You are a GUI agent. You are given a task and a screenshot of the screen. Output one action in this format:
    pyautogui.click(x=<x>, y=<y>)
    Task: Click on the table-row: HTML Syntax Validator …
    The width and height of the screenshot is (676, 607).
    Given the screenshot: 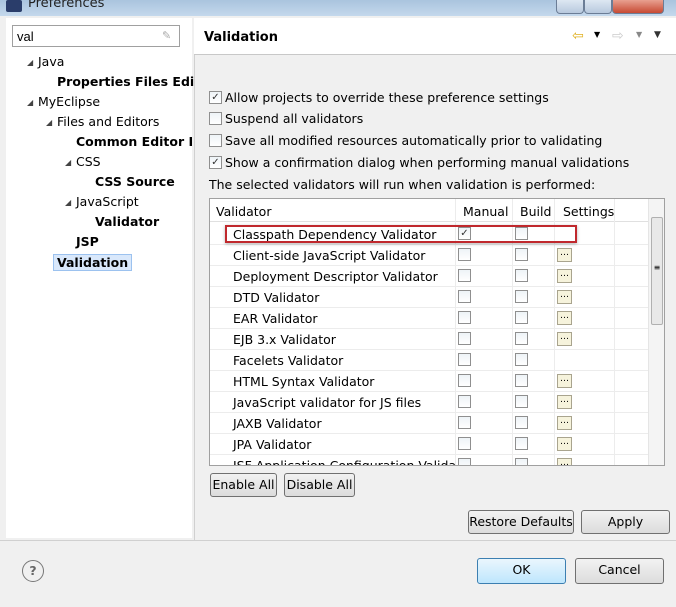 What is the action you would take?
    pyautogui.click(x=429, y=381)
    